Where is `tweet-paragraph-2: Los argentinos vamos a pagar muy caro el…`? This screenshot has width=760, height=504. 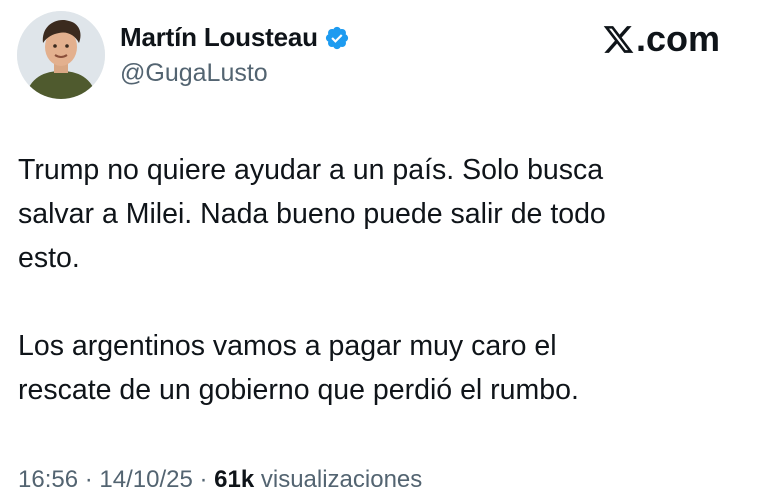 tweet-paragraph-2: Los argentinos vamos a pagar muy caro el… is located at coordinates (298, 368).